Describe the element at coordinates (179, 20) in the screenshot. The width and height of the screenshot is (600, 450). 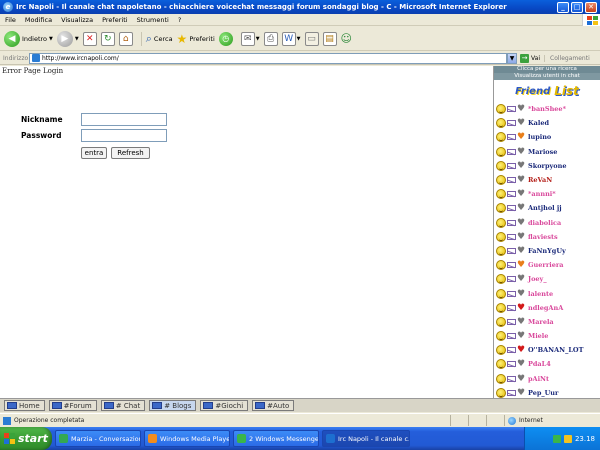
I see `menu-help: ?` at that location.